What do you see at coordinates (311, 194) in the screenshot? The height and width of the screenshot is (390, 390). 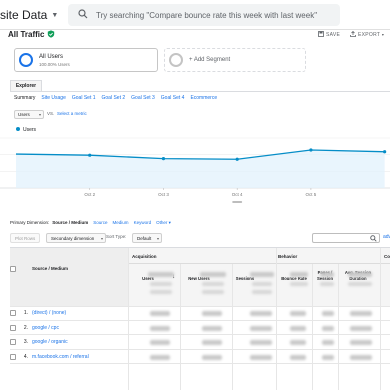 I see `x-tick-label: Oct 5` at bounding box center [311, 194].